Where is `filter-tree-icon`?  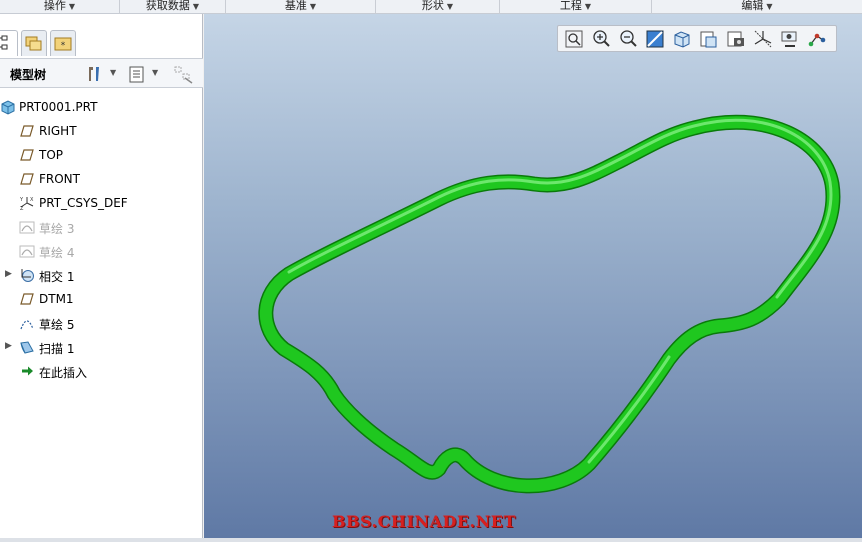 filter-tree-icon is located at coordinates (183, 74).